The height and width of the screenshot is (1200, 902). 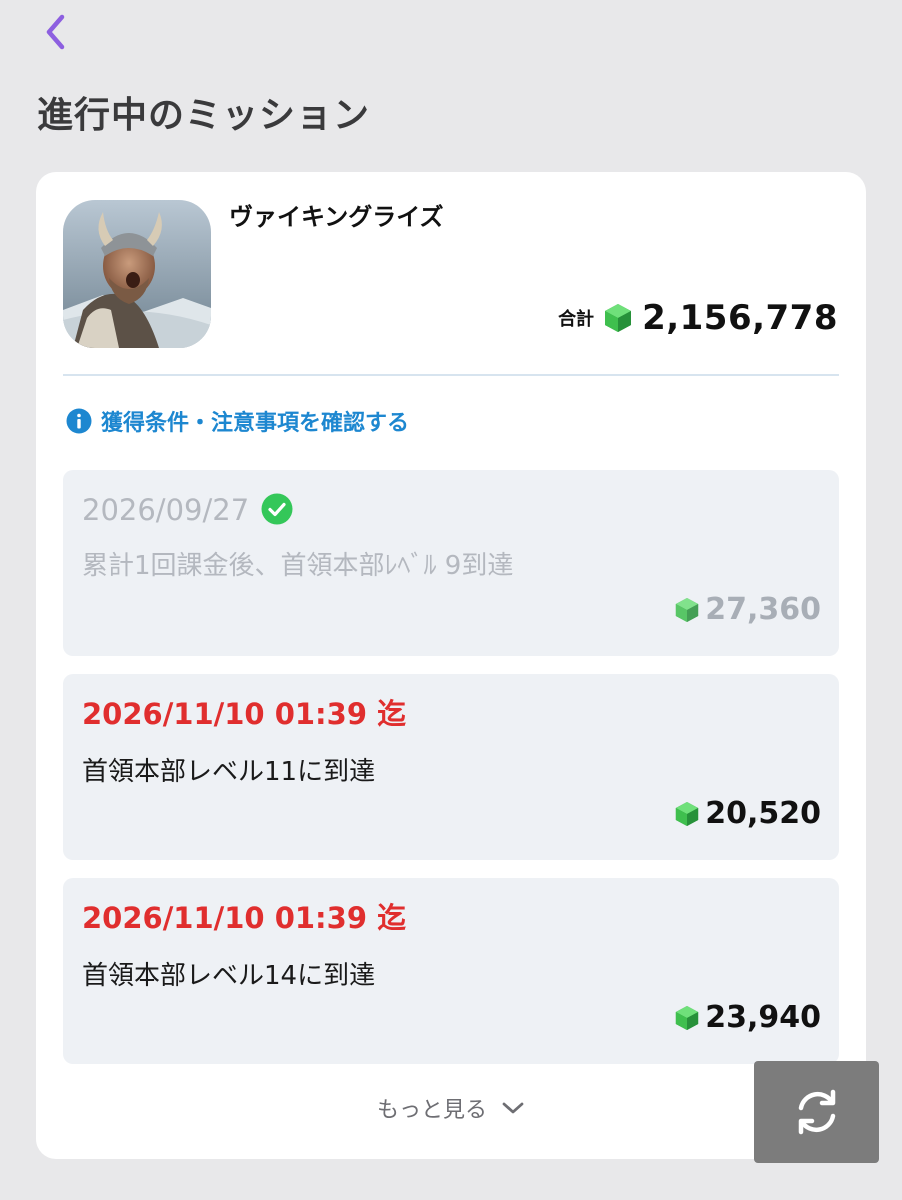 I want to click on app-icon, so click(x=137, y=274).